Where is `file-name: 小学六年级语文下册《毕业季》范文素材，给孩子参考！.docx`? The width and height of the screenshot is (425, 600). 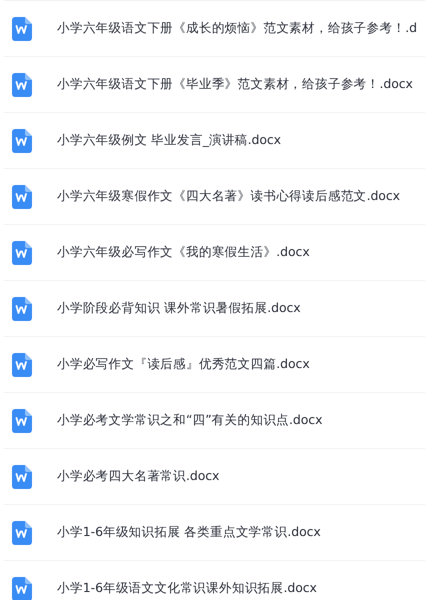 file-name: 小学六年级语文下册《毕业季》范文素材，给孩子参考！.docx is located at coordinates (235, 84).